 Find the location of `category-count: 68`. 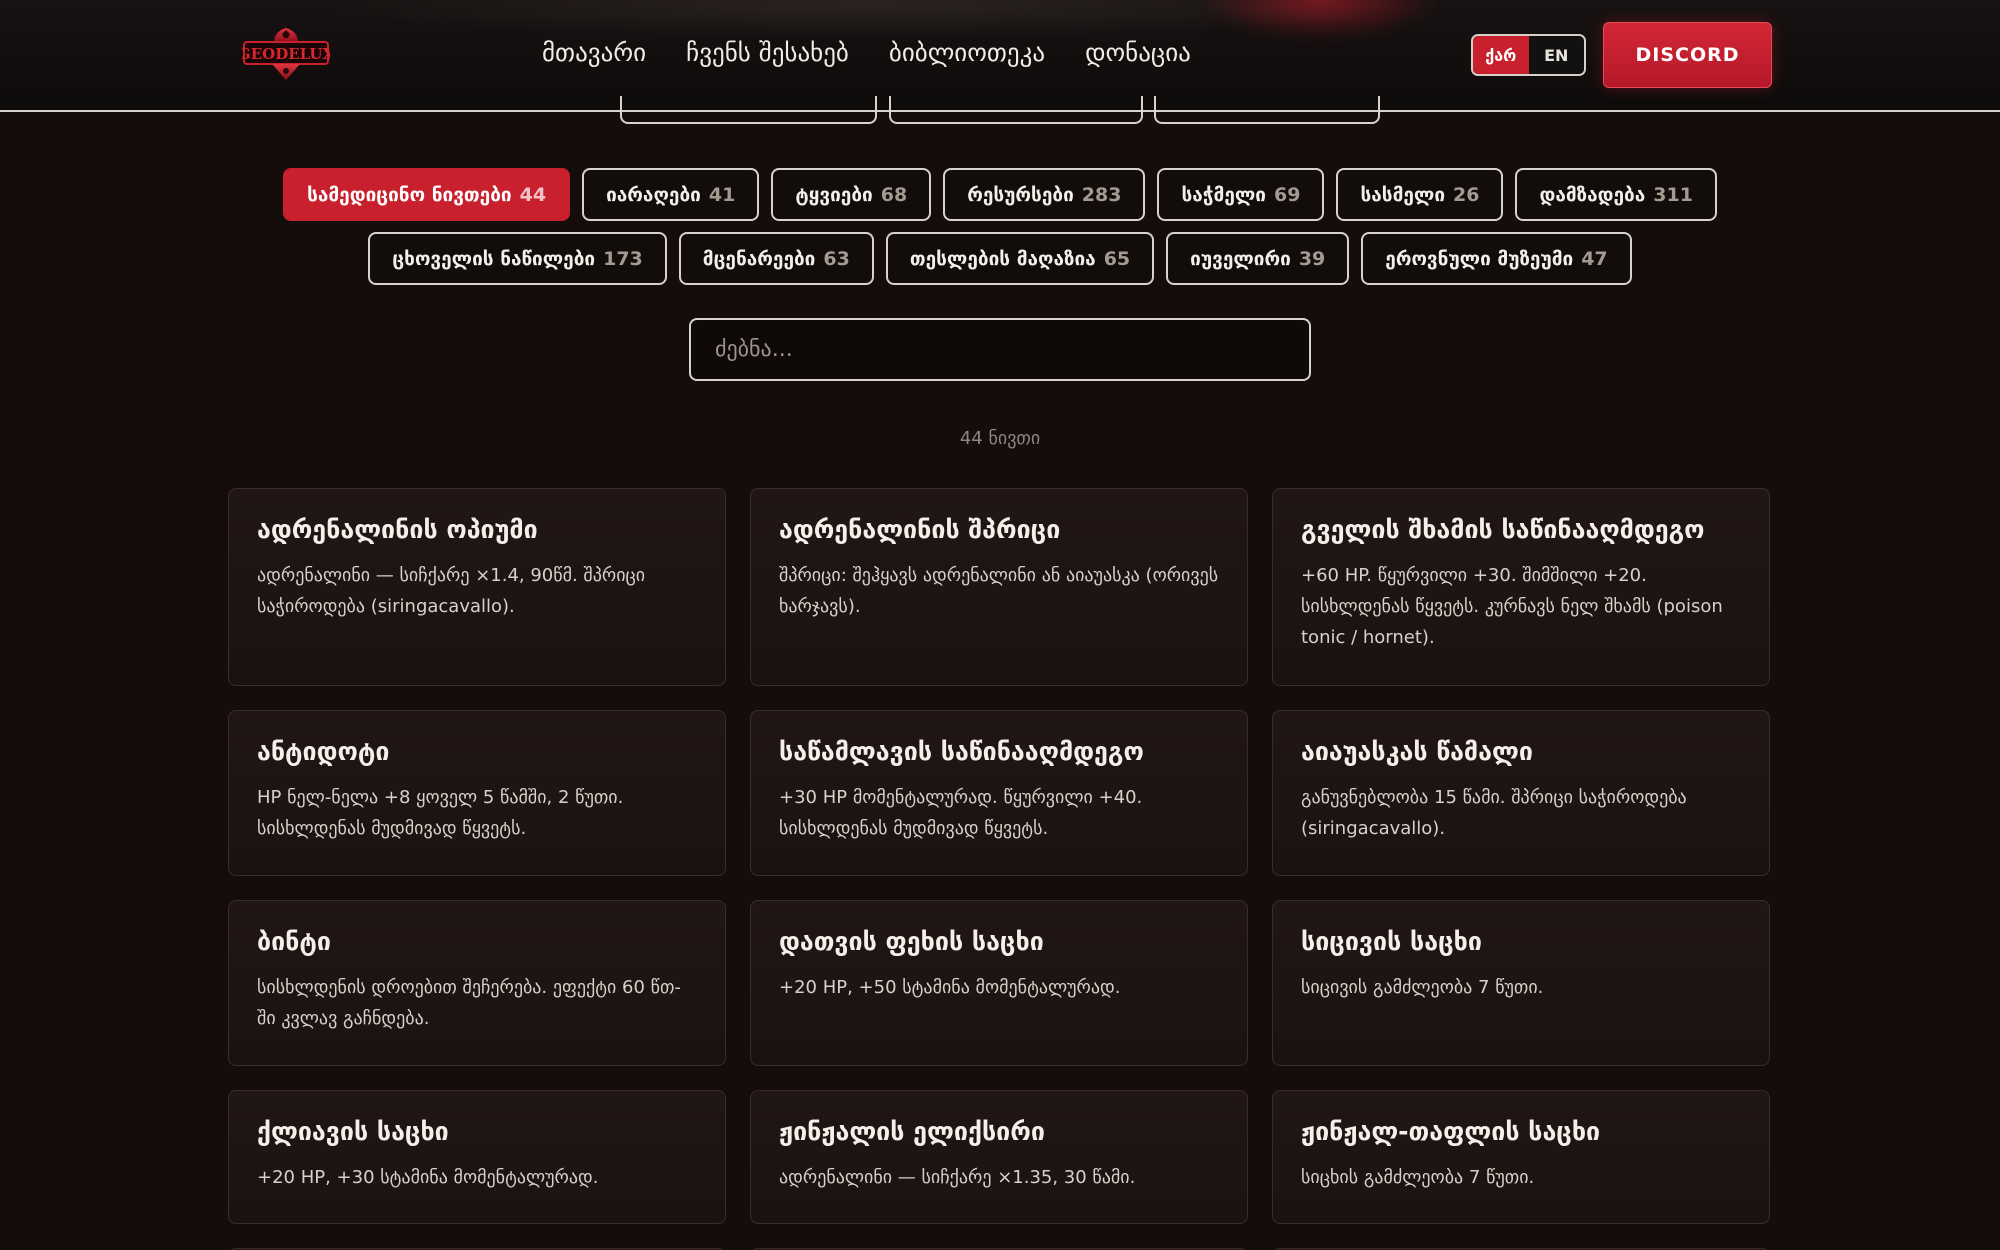

category-count: 68 is located at coordinates (894, 194).